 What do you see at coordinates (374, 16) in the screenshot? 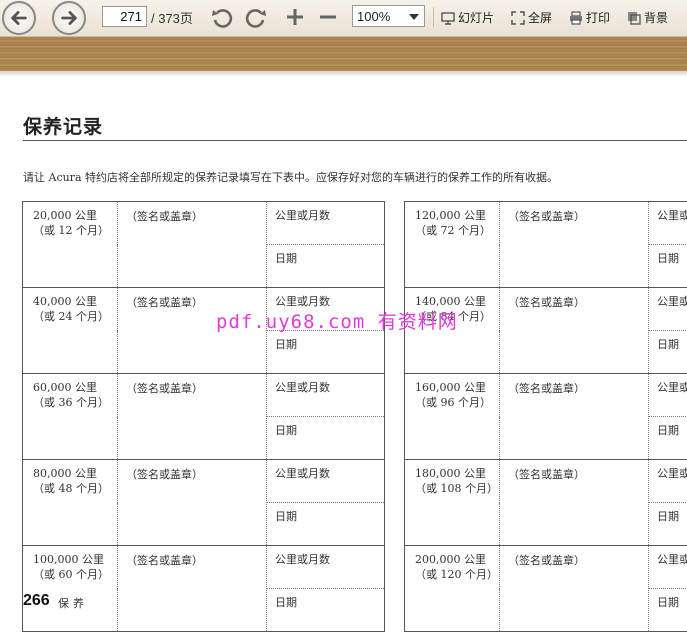
I see `zoom-value: 100%` at bounding box center [374, 16].